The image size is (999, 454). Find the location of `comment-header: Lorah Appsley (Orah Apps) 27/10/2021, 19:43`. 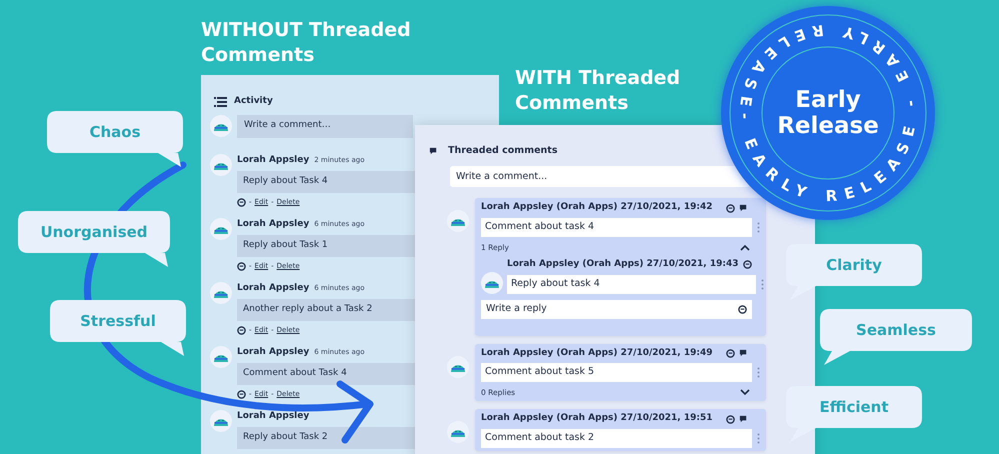

comment-header: Lorah Appsley (Orah Apps) 27/10/2021, 19:43 is located at coordinates (623, 264).